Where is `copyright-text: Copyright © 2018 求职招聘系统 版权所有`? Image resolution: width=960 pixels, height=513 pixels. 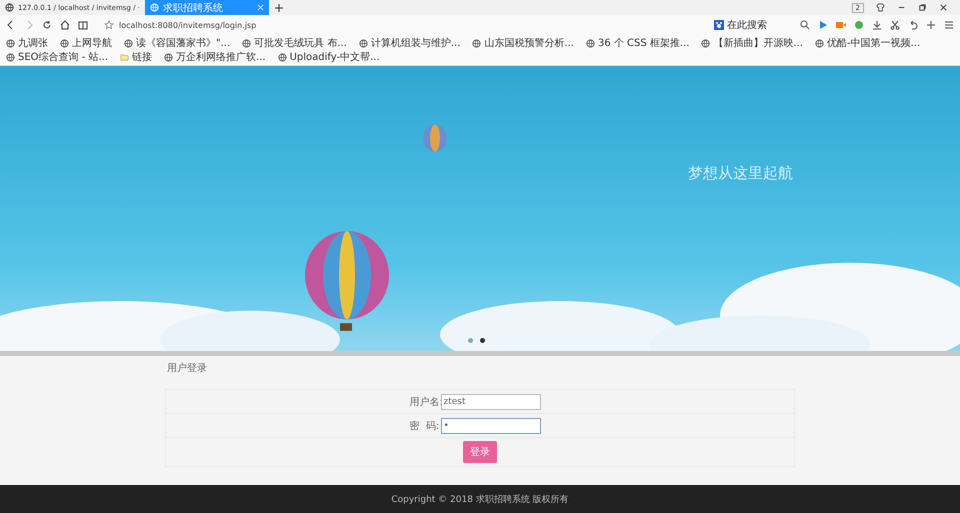
copyright-text: Copyright © 2018 求职招聘系统 版权所有 is located at coordinates (480, 500).